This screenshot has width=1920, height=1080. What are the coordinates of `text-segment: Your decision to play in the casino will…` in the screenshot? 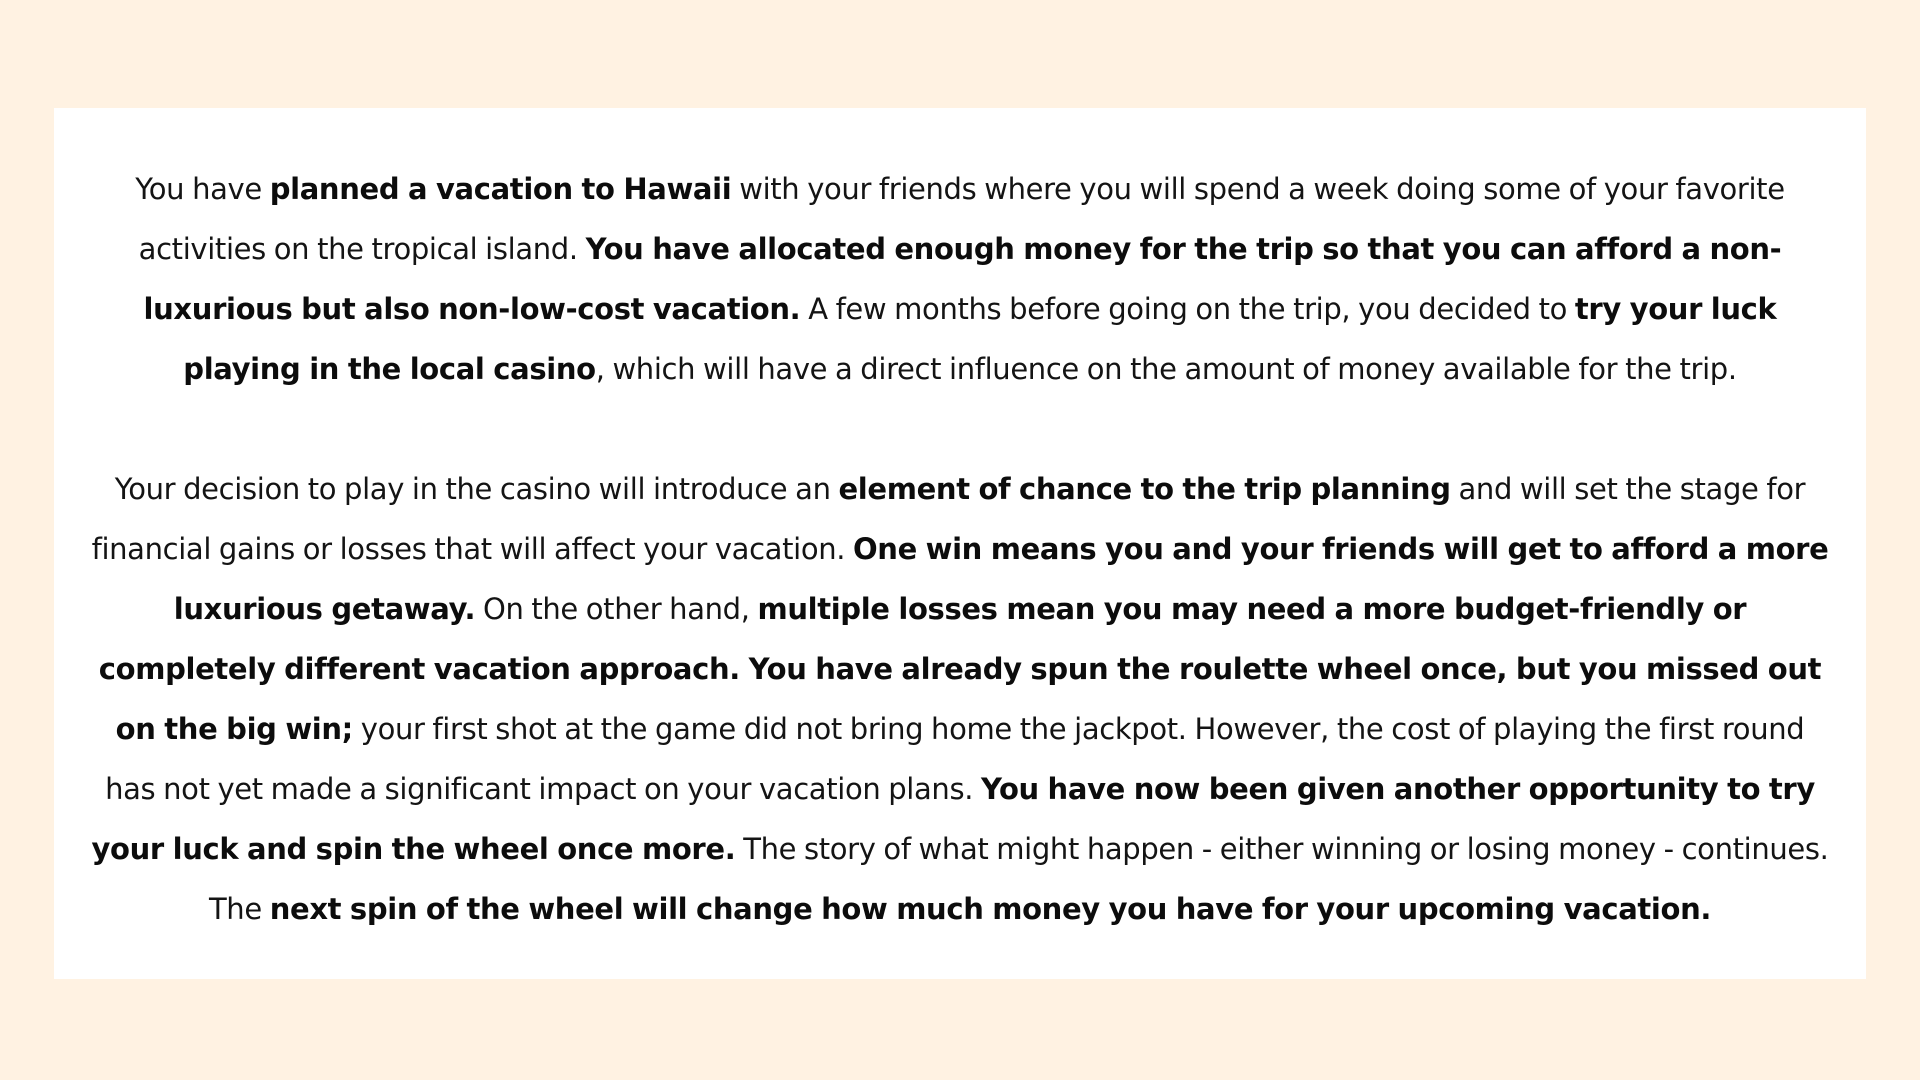 It's located at (476, 489).